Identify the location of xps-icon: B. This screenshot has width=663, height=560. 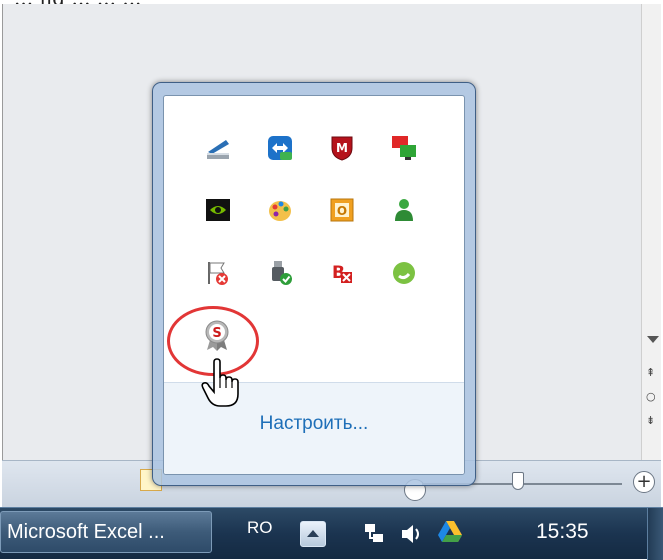
(342, 273).